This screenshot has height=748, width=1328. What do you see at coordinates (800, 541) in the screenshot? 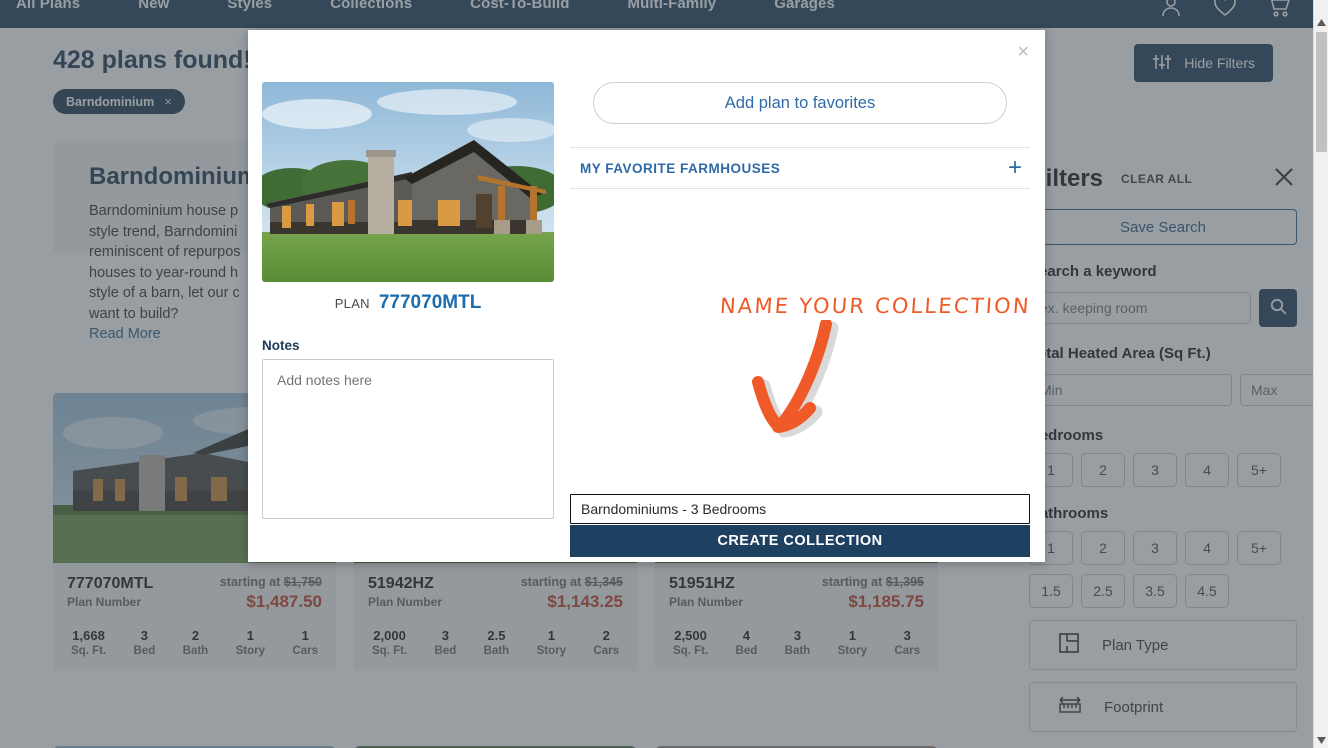
I see `create-collection-button: CREATE COLLECTION` at bounding box center [800, 541].